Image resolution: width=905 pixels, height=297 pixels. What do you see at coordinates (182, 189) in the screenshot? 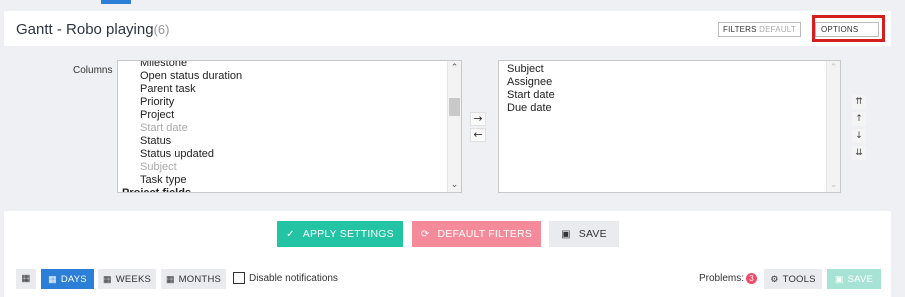
I see `available-column-option: Project fields` at bounding box center [182, 189].